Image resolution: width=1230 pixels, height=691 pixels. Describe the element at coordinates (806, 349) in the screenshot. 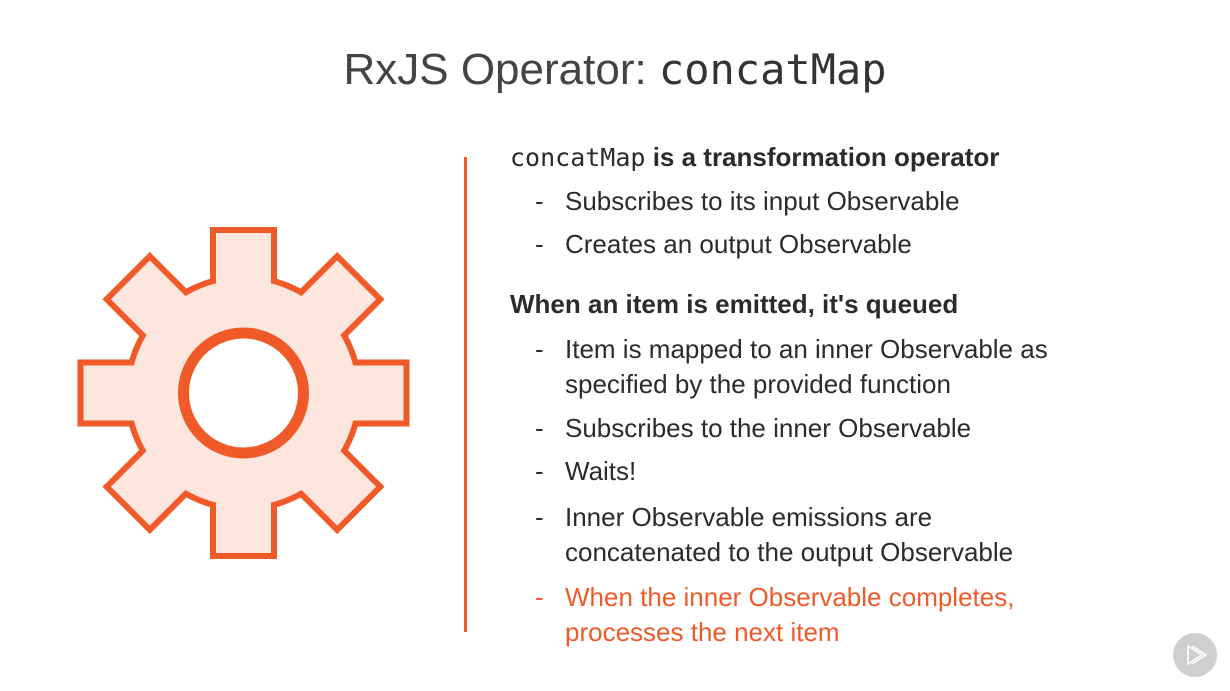

I see `item-text: Item is mapped to an inner Observable as` at that location.